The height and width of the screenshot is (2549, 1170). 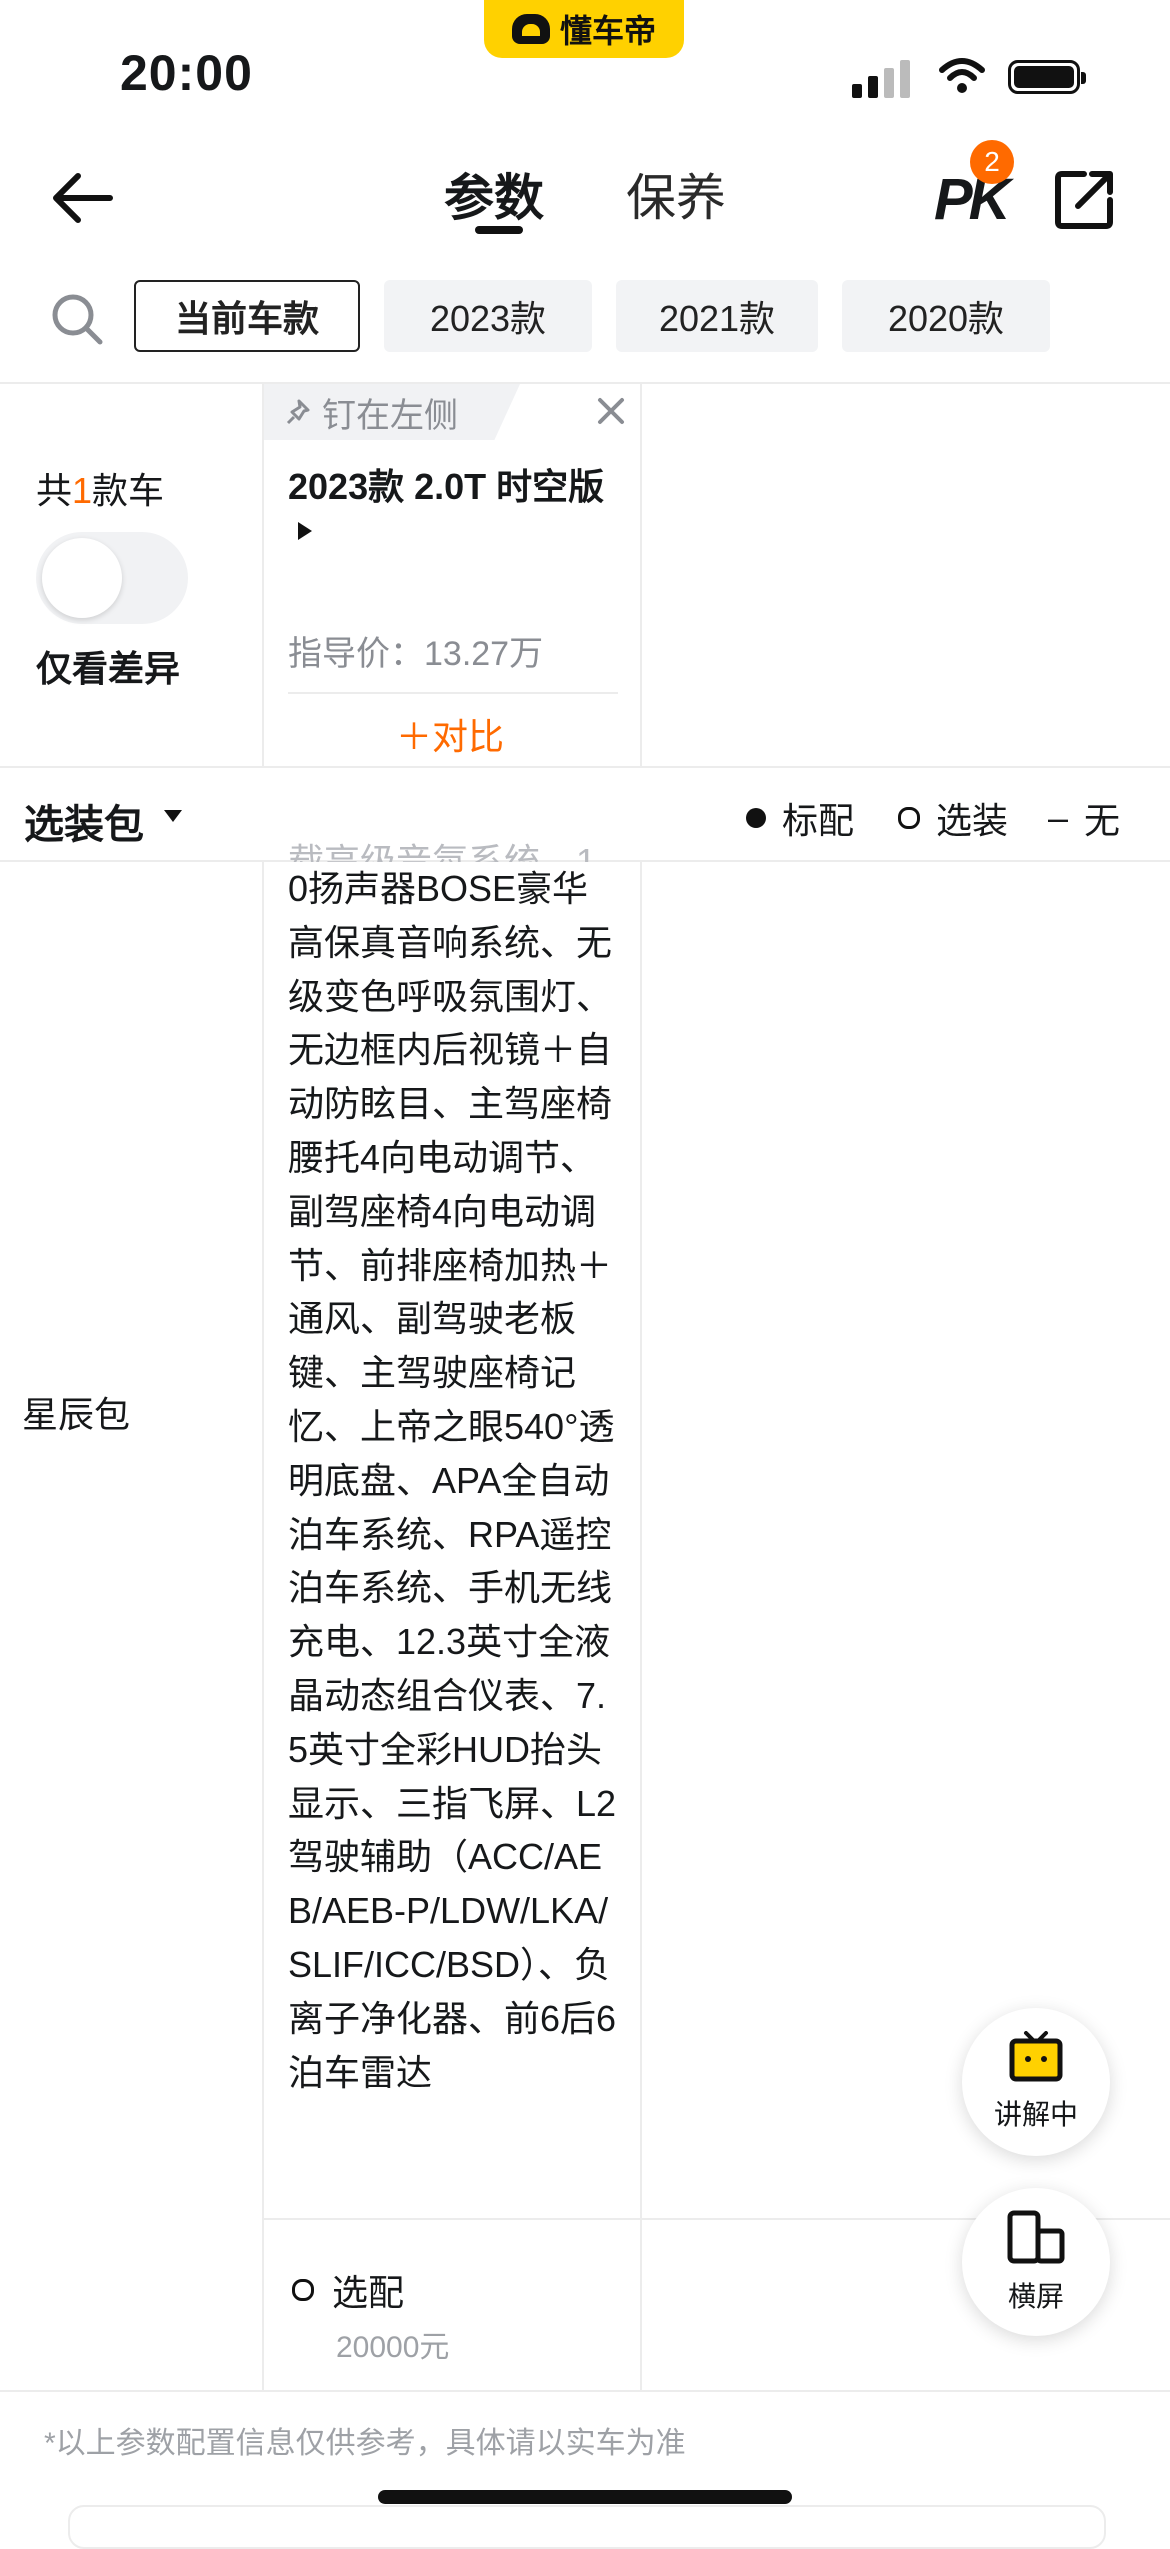 I want to click on tab-params: 参数, so click(x=494, y=194).